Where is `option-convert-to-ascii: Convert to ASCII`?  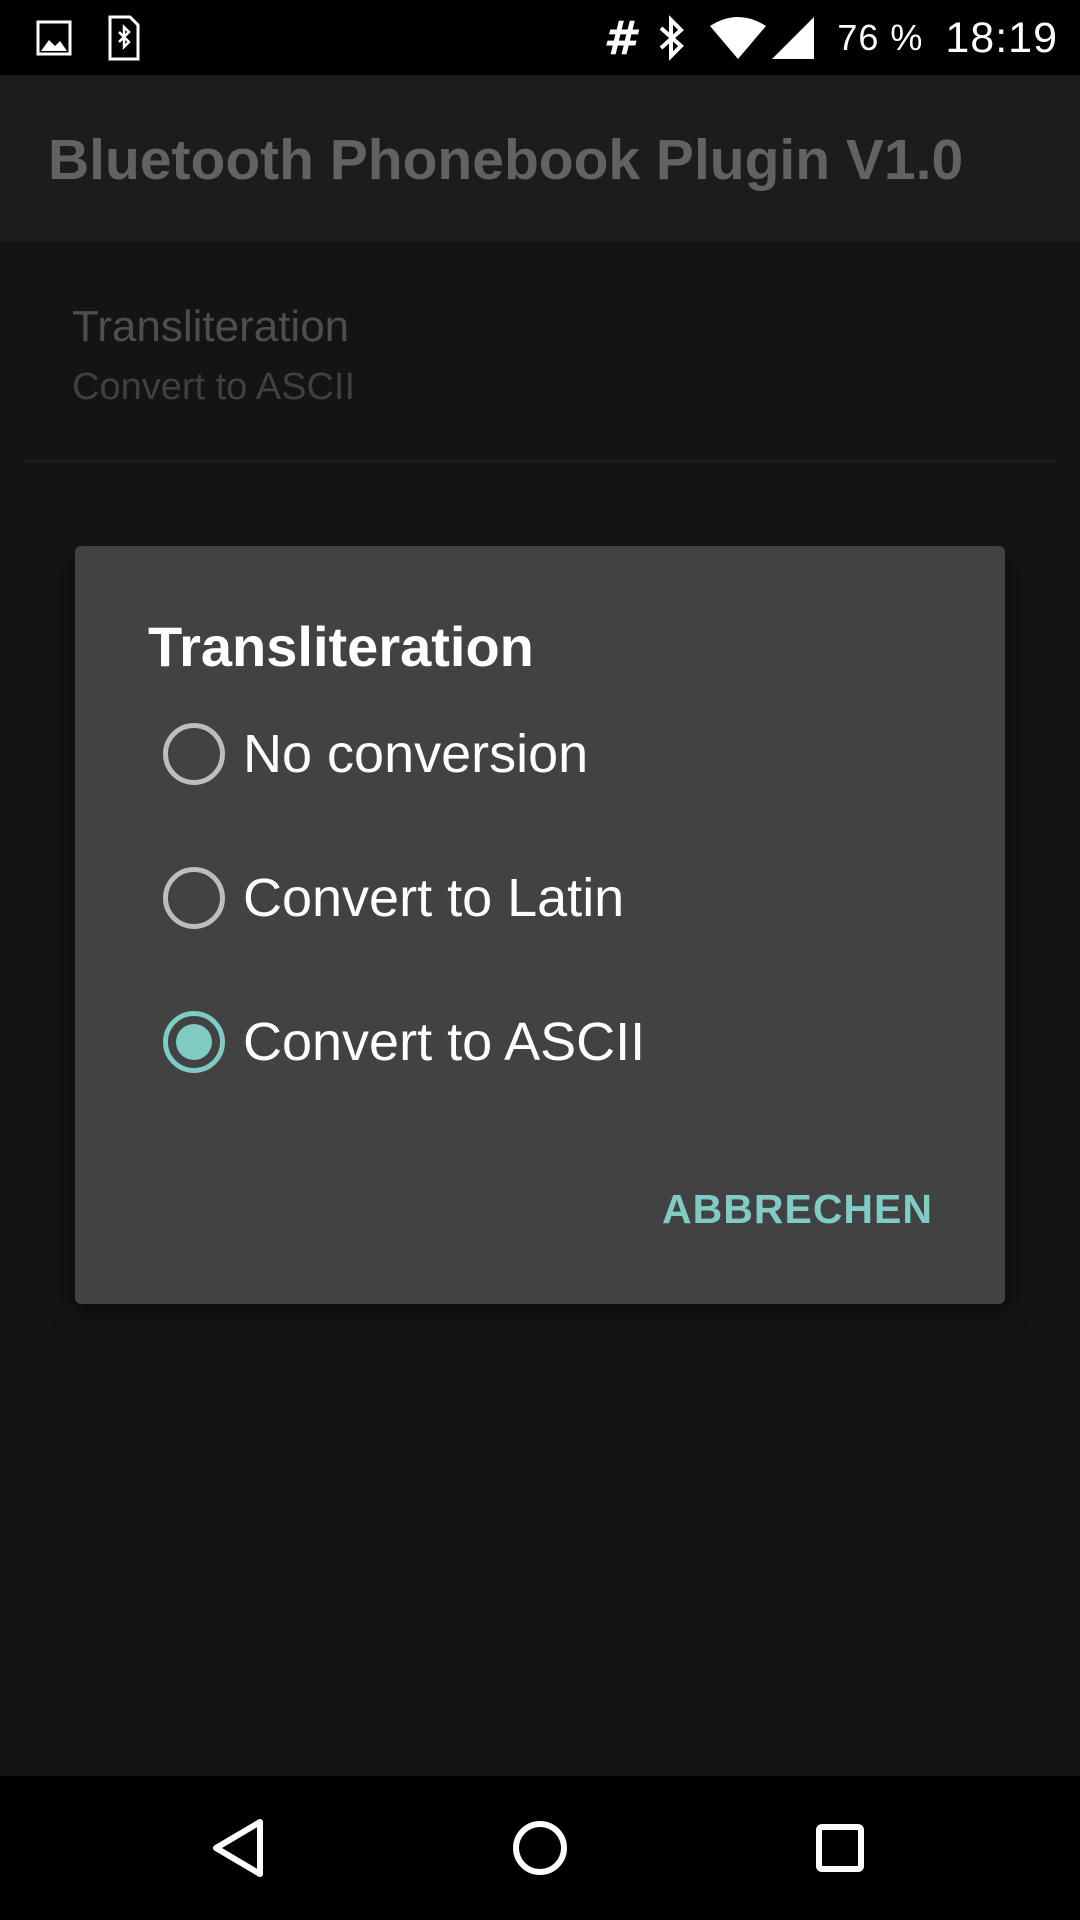
option-convert-to-ascii: Convert to ASCII is located at coordinates (563, 1042).